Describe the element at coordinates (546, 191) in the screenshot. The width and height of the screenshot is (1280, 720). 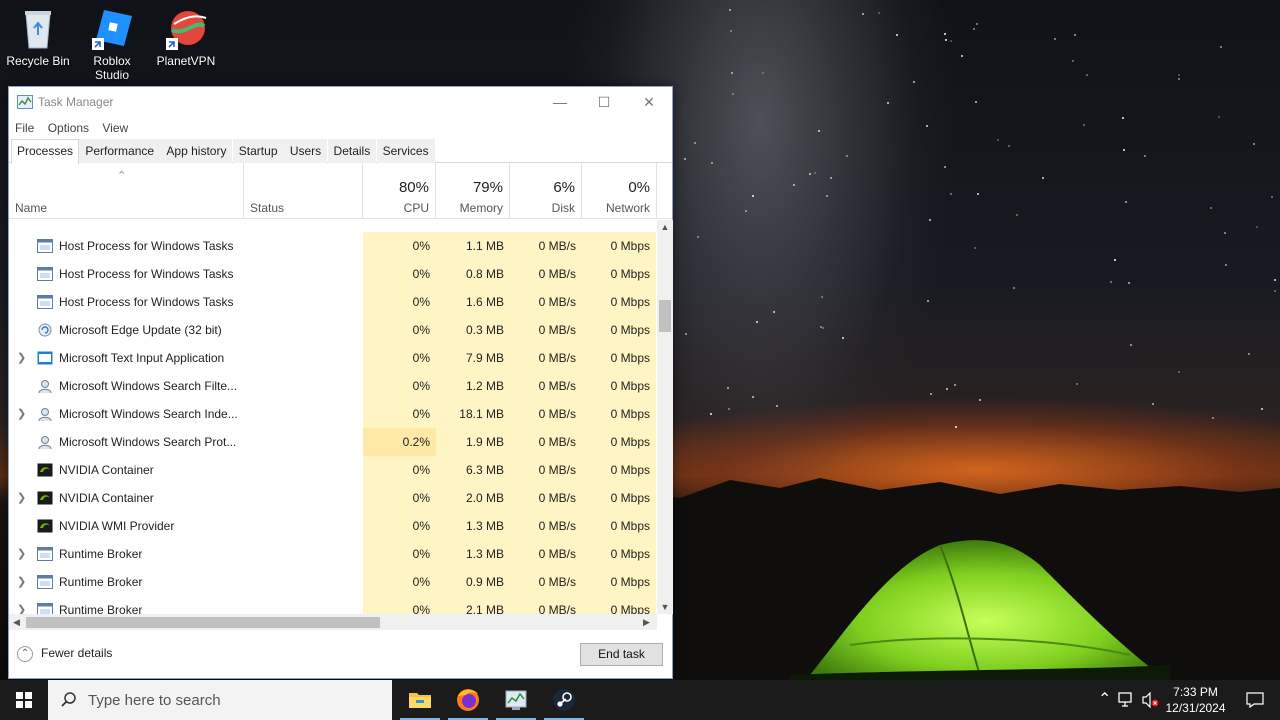
I see `column-header-disk: 6% Disk` at that location.